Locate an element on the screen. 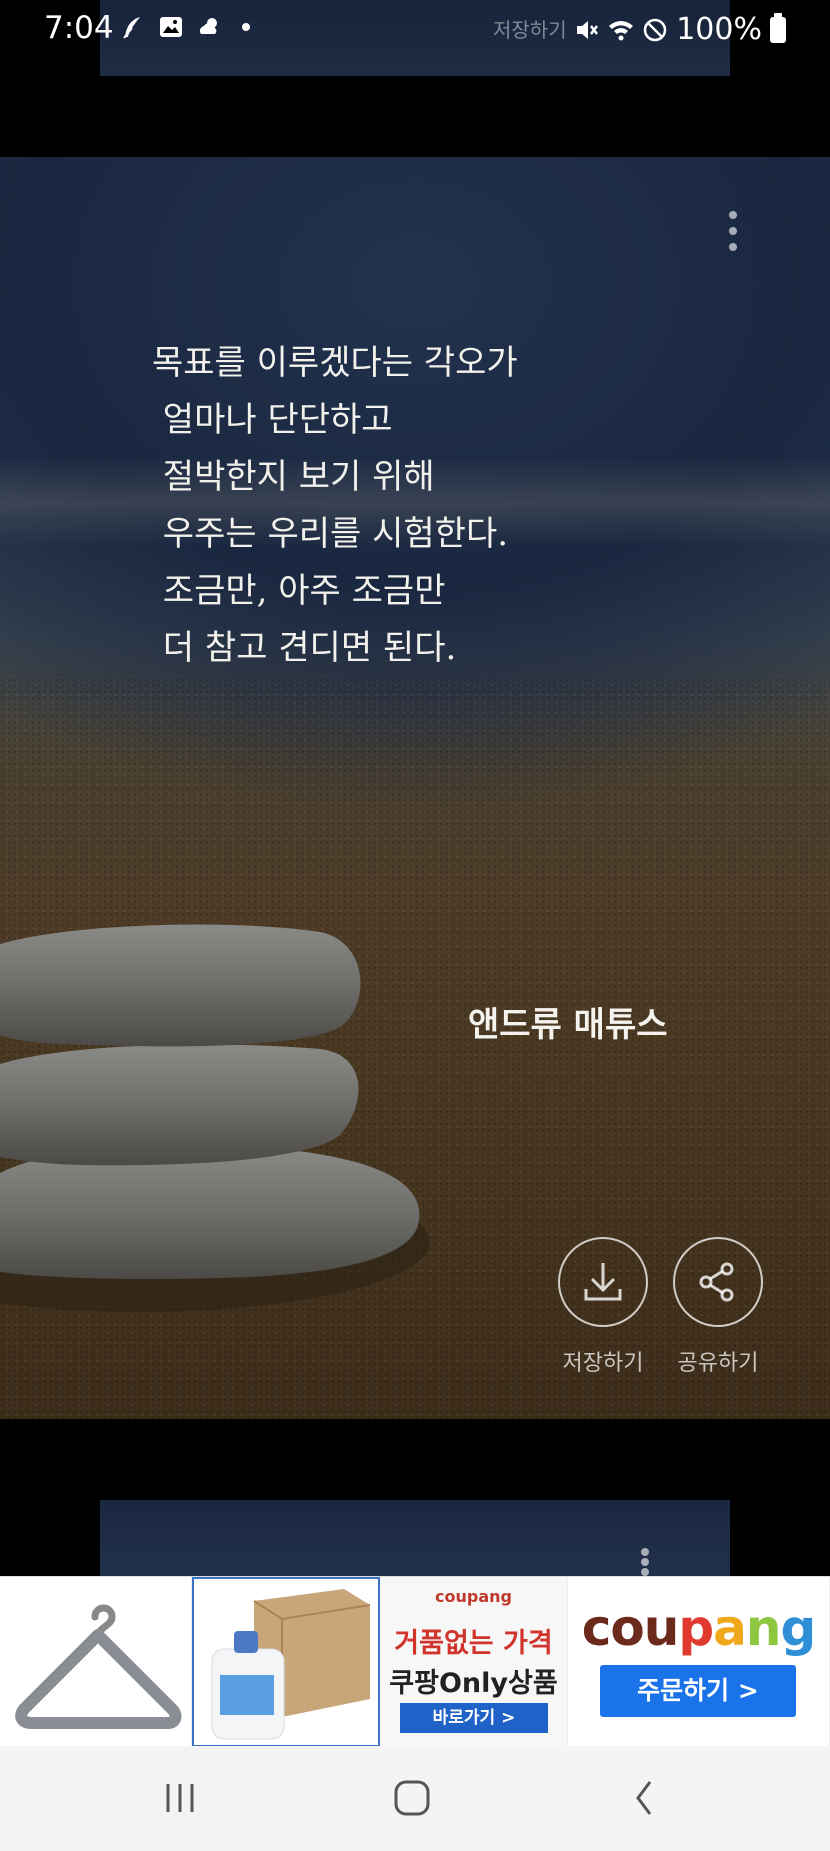 The image size is (830, 1851). ad-headline: 거품없는 가격 is located at coordinates (473, 1643).